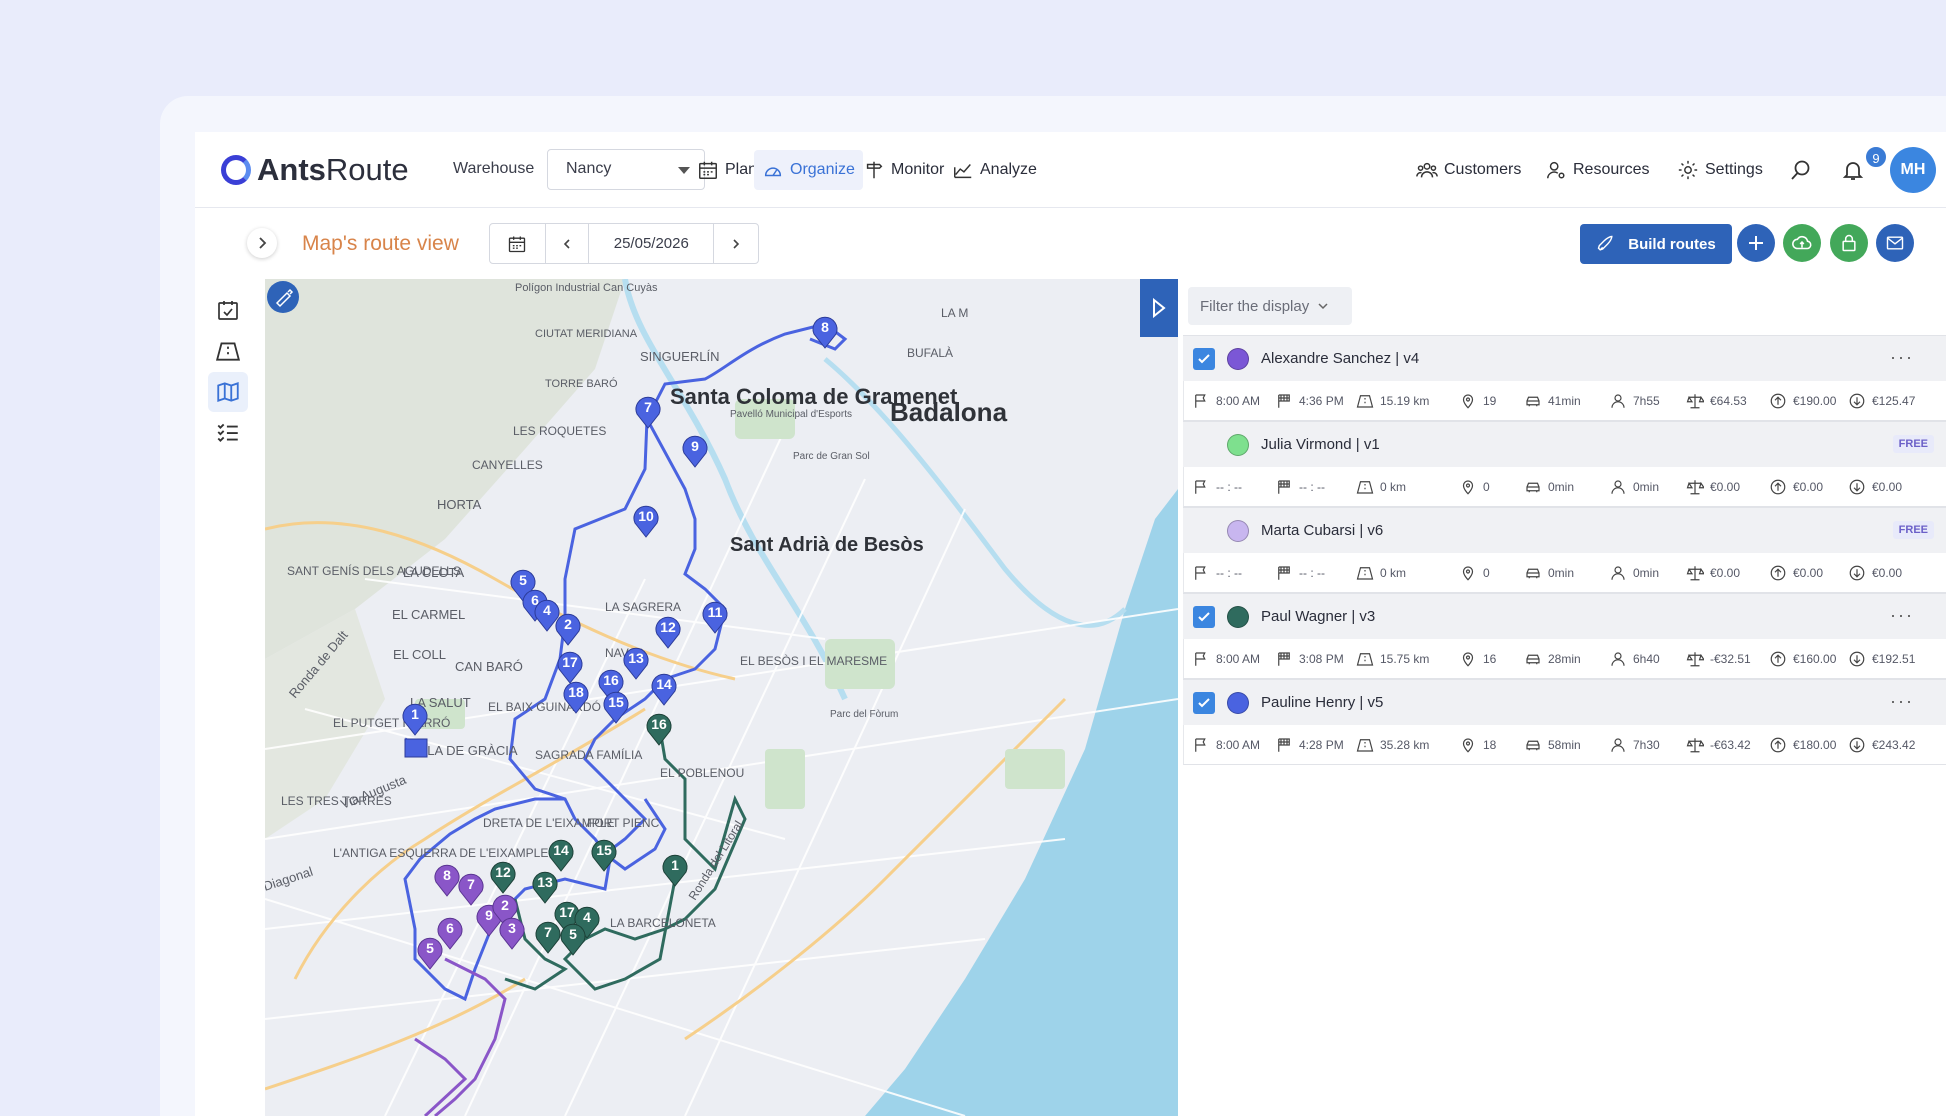 This screenshot has width=1946, height=1116. I want to click on map-marker: 16, so click(659, 729).